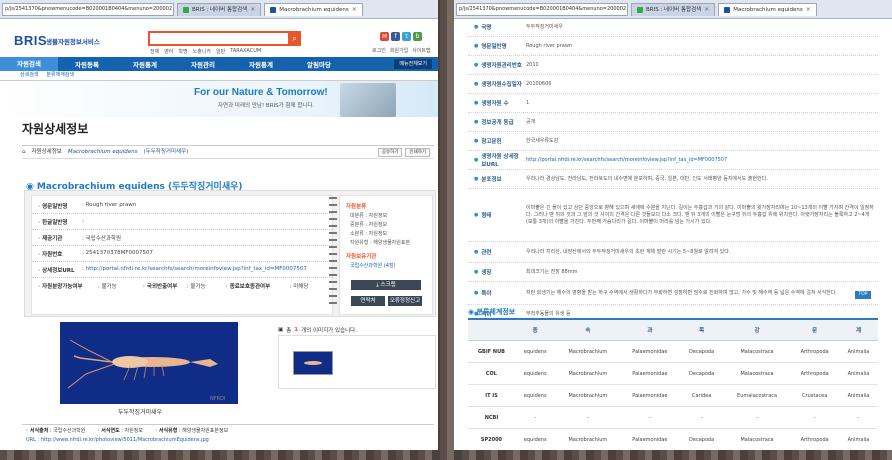  What do you see at coordinates (319, 64) in the screenshot?
I see `nav-item: 알림마당` at bounding box center [319, 64].